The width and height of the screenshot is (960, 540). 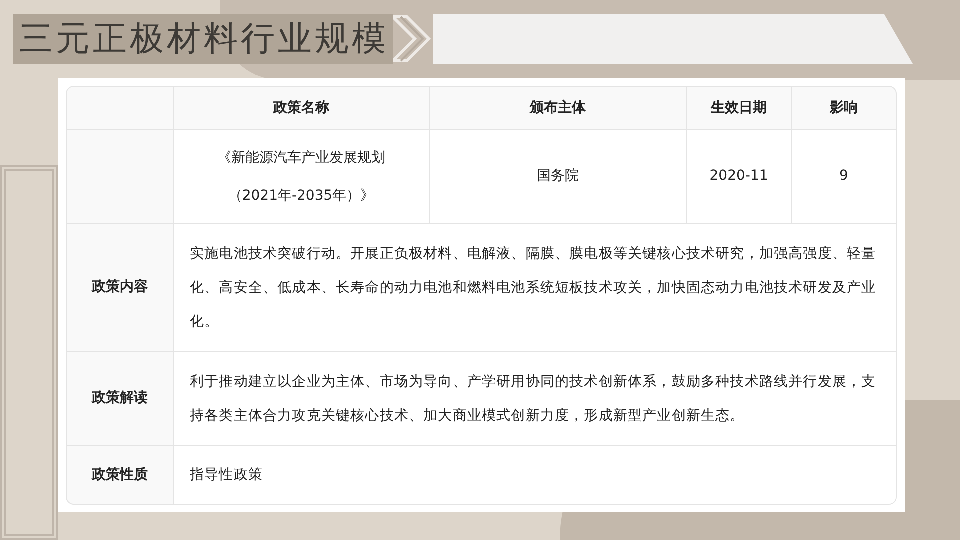 What do you see at coordinates (739, 176) in the screenshot?
I see `table-cell-text: 2020-11` at bounding box center [739, 176].